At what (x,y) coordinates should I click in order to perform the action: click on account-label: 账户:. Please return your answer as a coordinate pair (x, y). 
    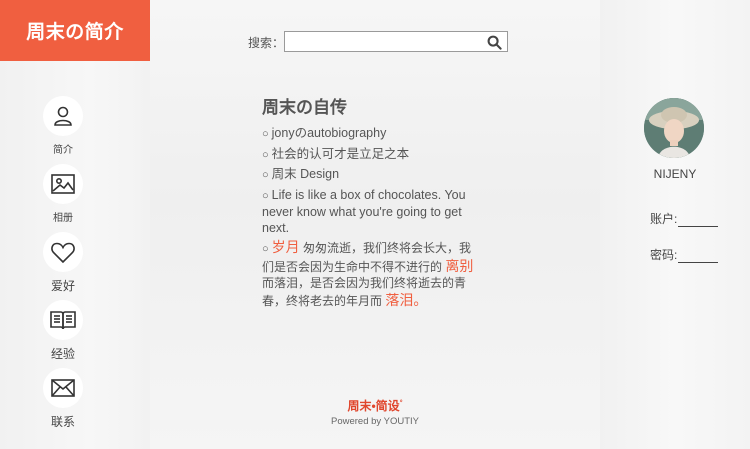
    Looking at the image, I should click on (664, 219).